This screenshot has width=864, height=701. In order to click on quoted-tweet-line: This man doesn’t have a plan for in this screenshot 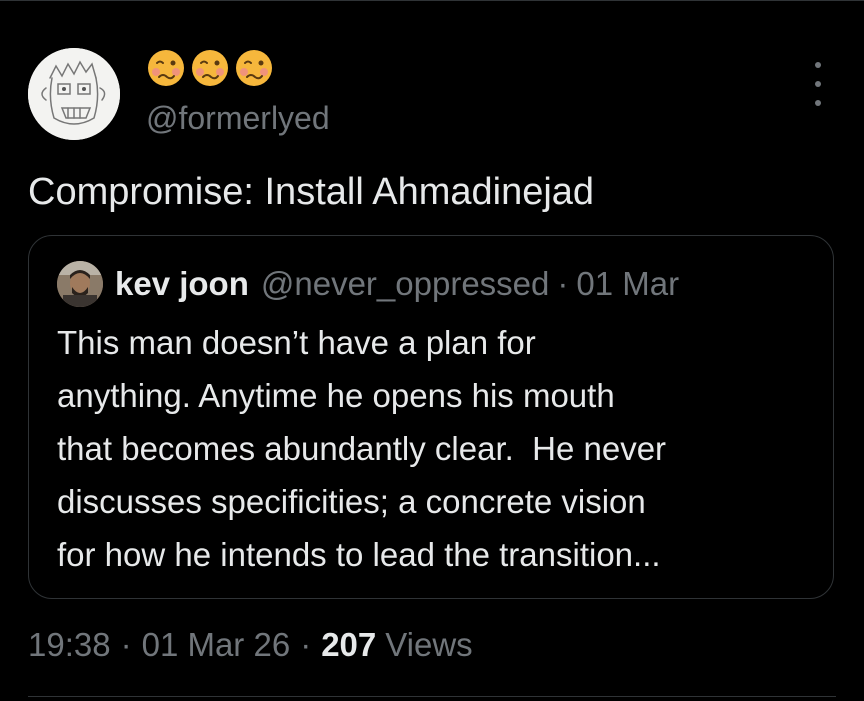, I will do `click(296, 342)`.